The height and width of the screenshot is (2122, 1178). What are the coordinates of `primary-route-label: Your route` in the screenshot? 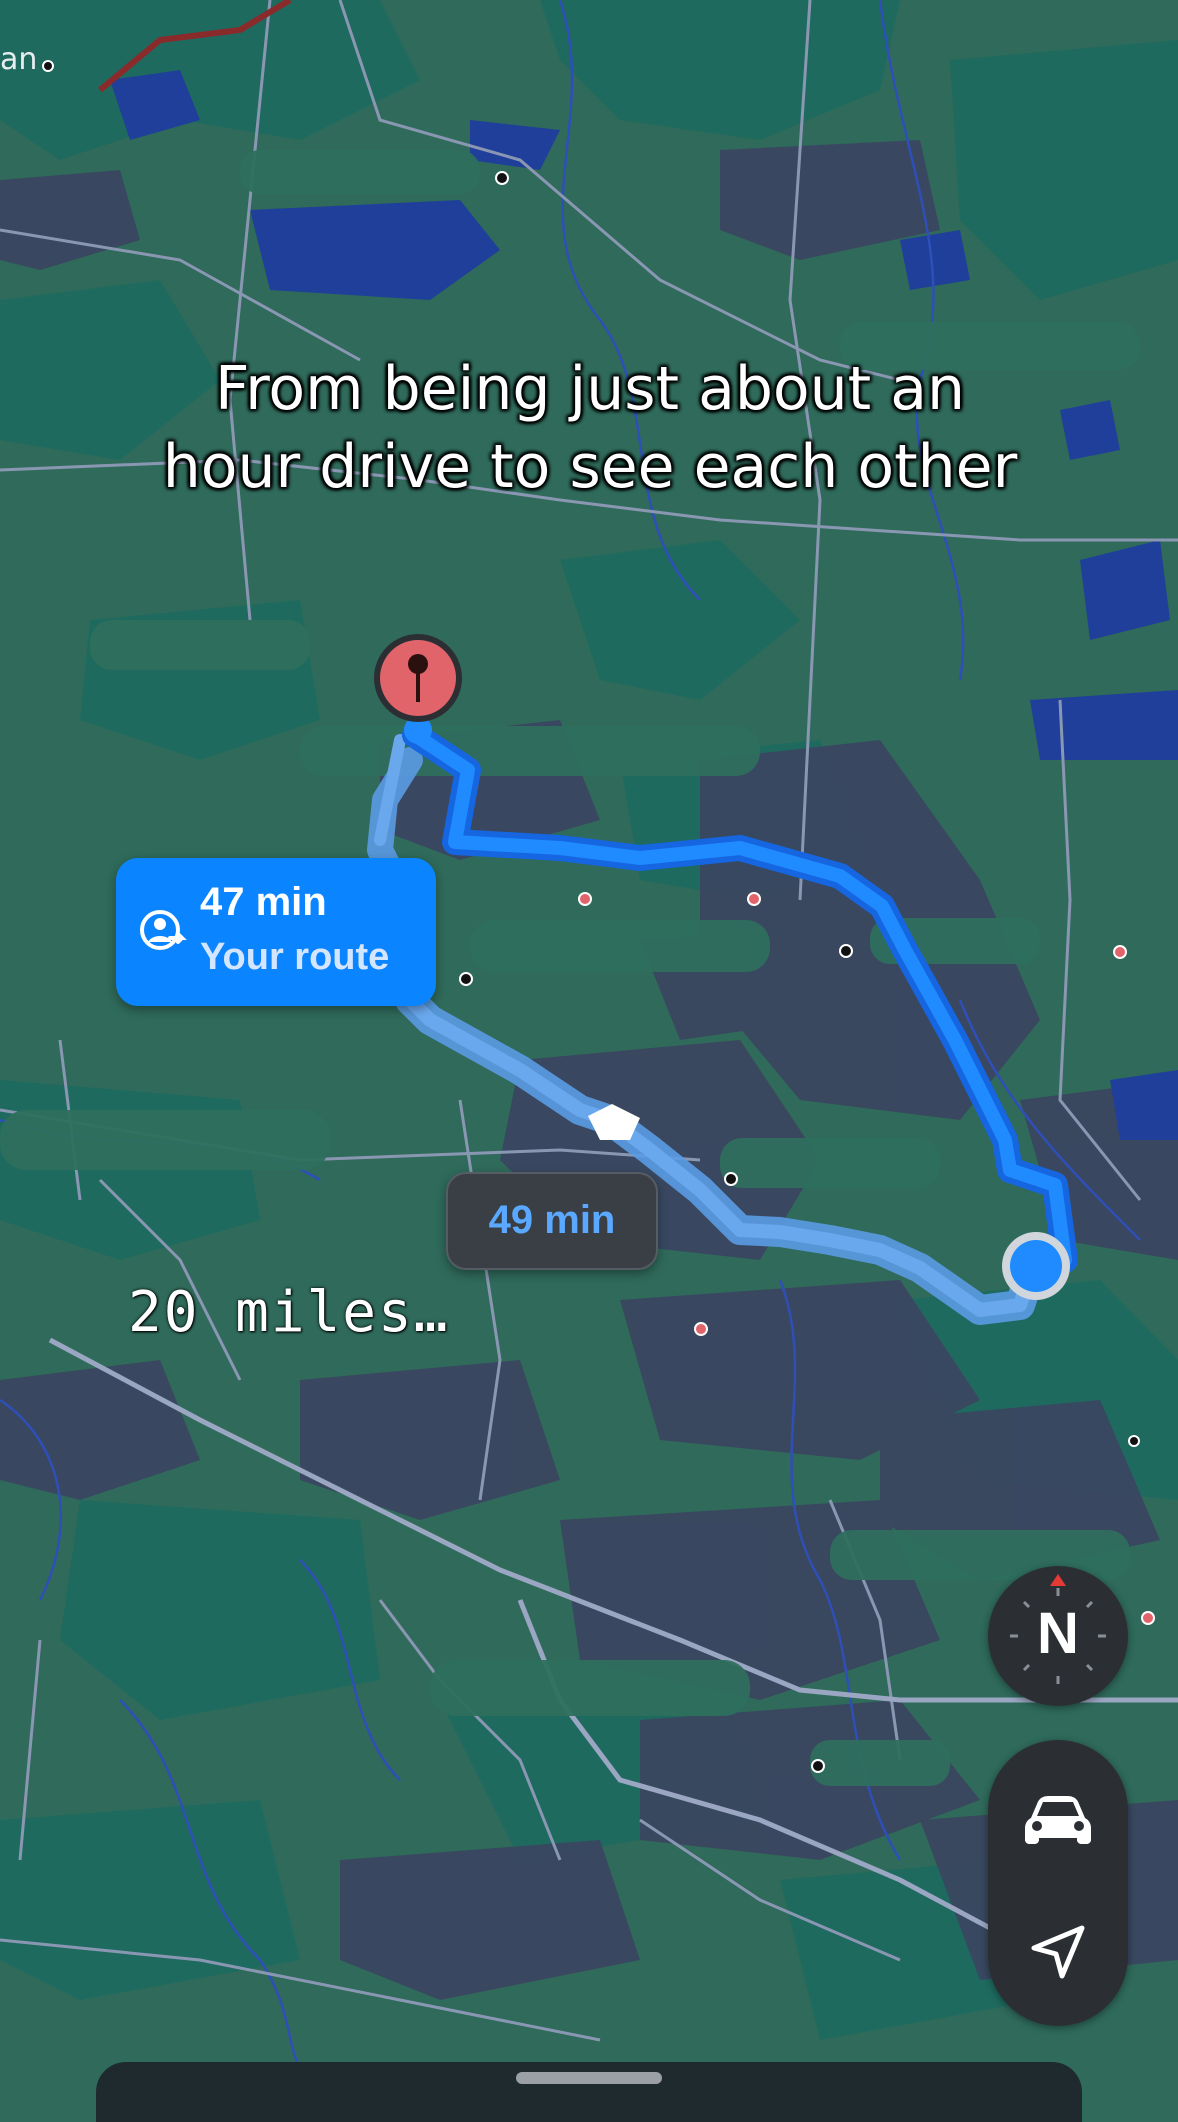 It's located at (295, 957).